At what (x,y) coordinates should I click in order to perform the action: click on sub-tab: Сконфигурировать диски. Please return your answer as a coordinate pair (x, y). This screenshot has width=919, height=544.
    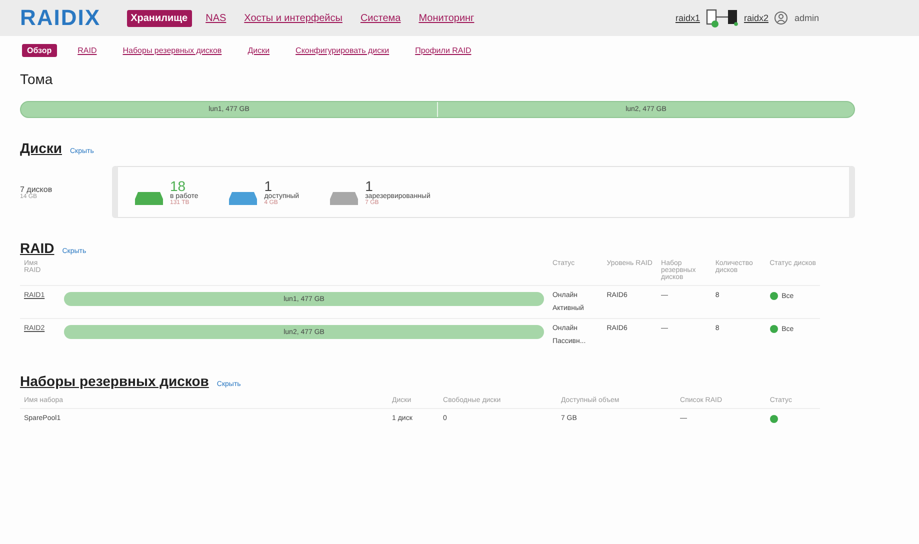
    Looking at the image, I should click on (342, 50).